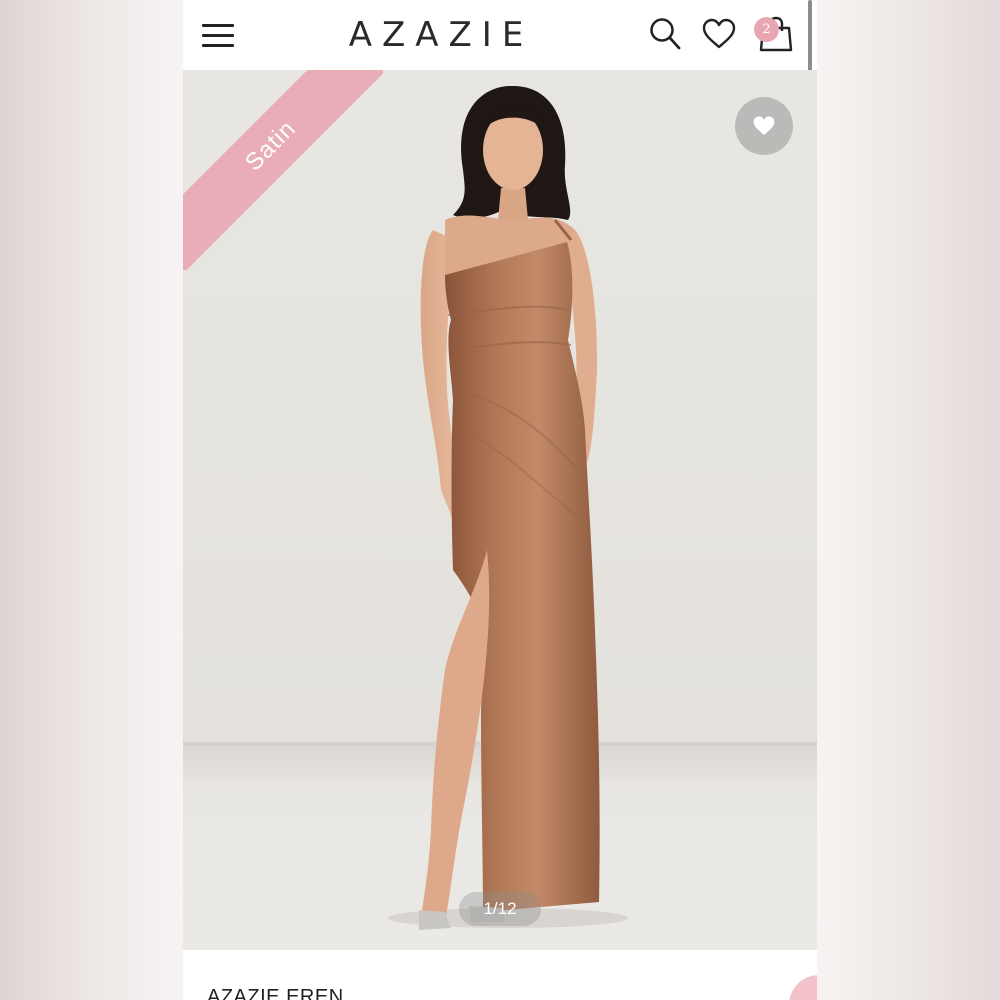 This screenshot has width=1000, height=1000. Describe the element at coordinates (665, 34) in the screenshot. I see `search-icon` at that location.